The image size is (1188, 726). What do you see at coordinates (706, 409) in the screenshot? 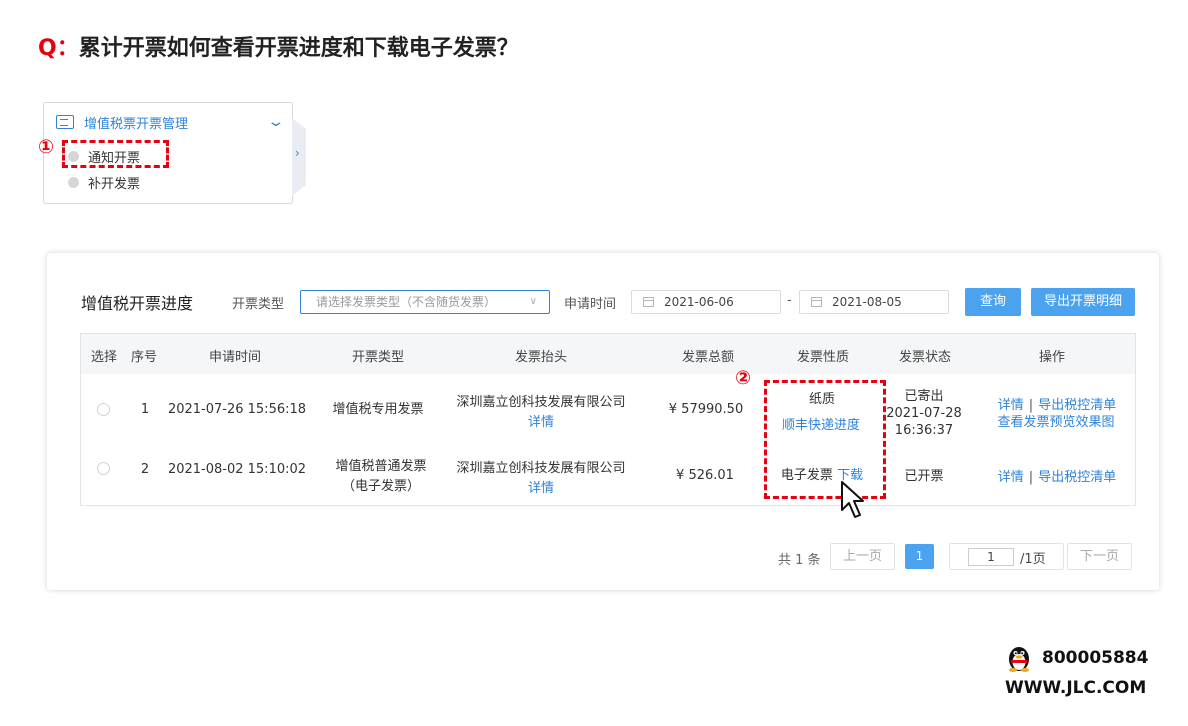
I see `row-amount: ¥ 57990.50` at bounding box center [706, 409].